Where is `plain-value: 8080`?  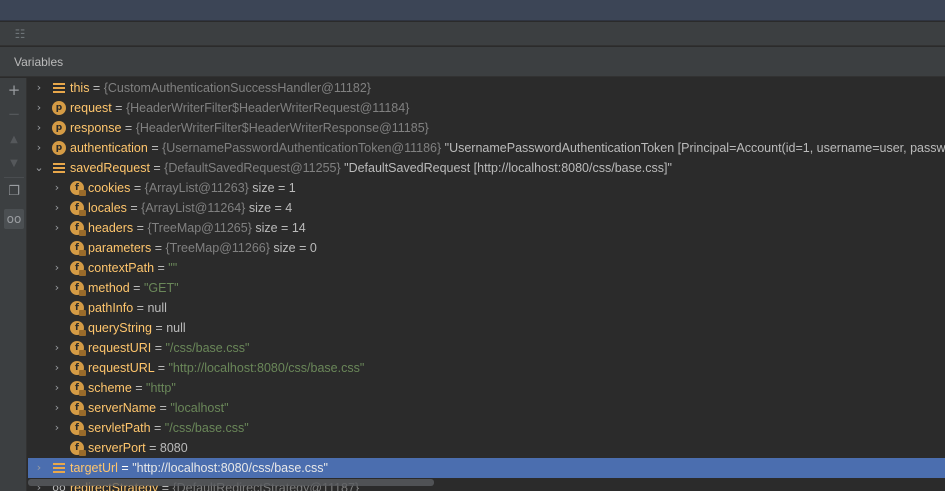
plain-value: 8080 is located at coordinates (173, 448).